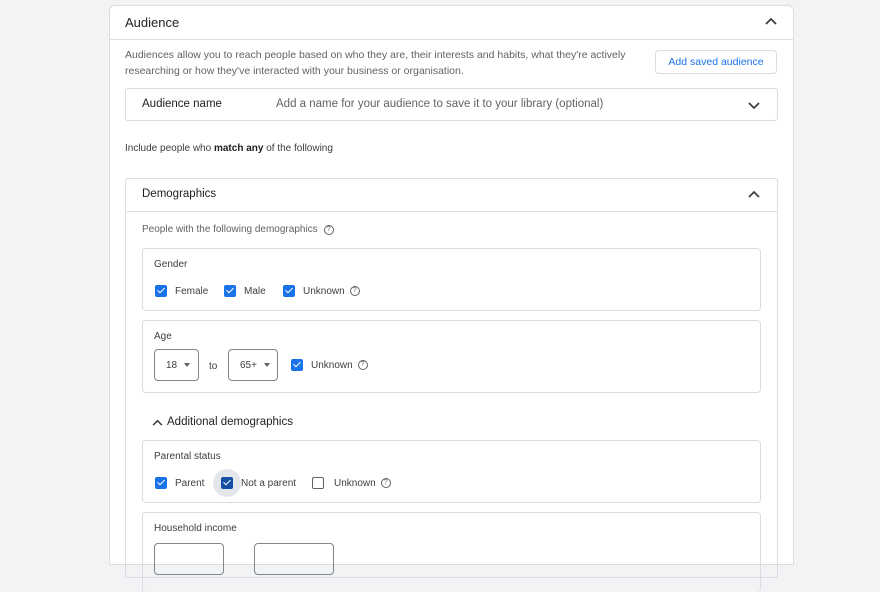 The image size is (880, 592). I want to click on parental-option-parent: Parent, so click(179, 483).